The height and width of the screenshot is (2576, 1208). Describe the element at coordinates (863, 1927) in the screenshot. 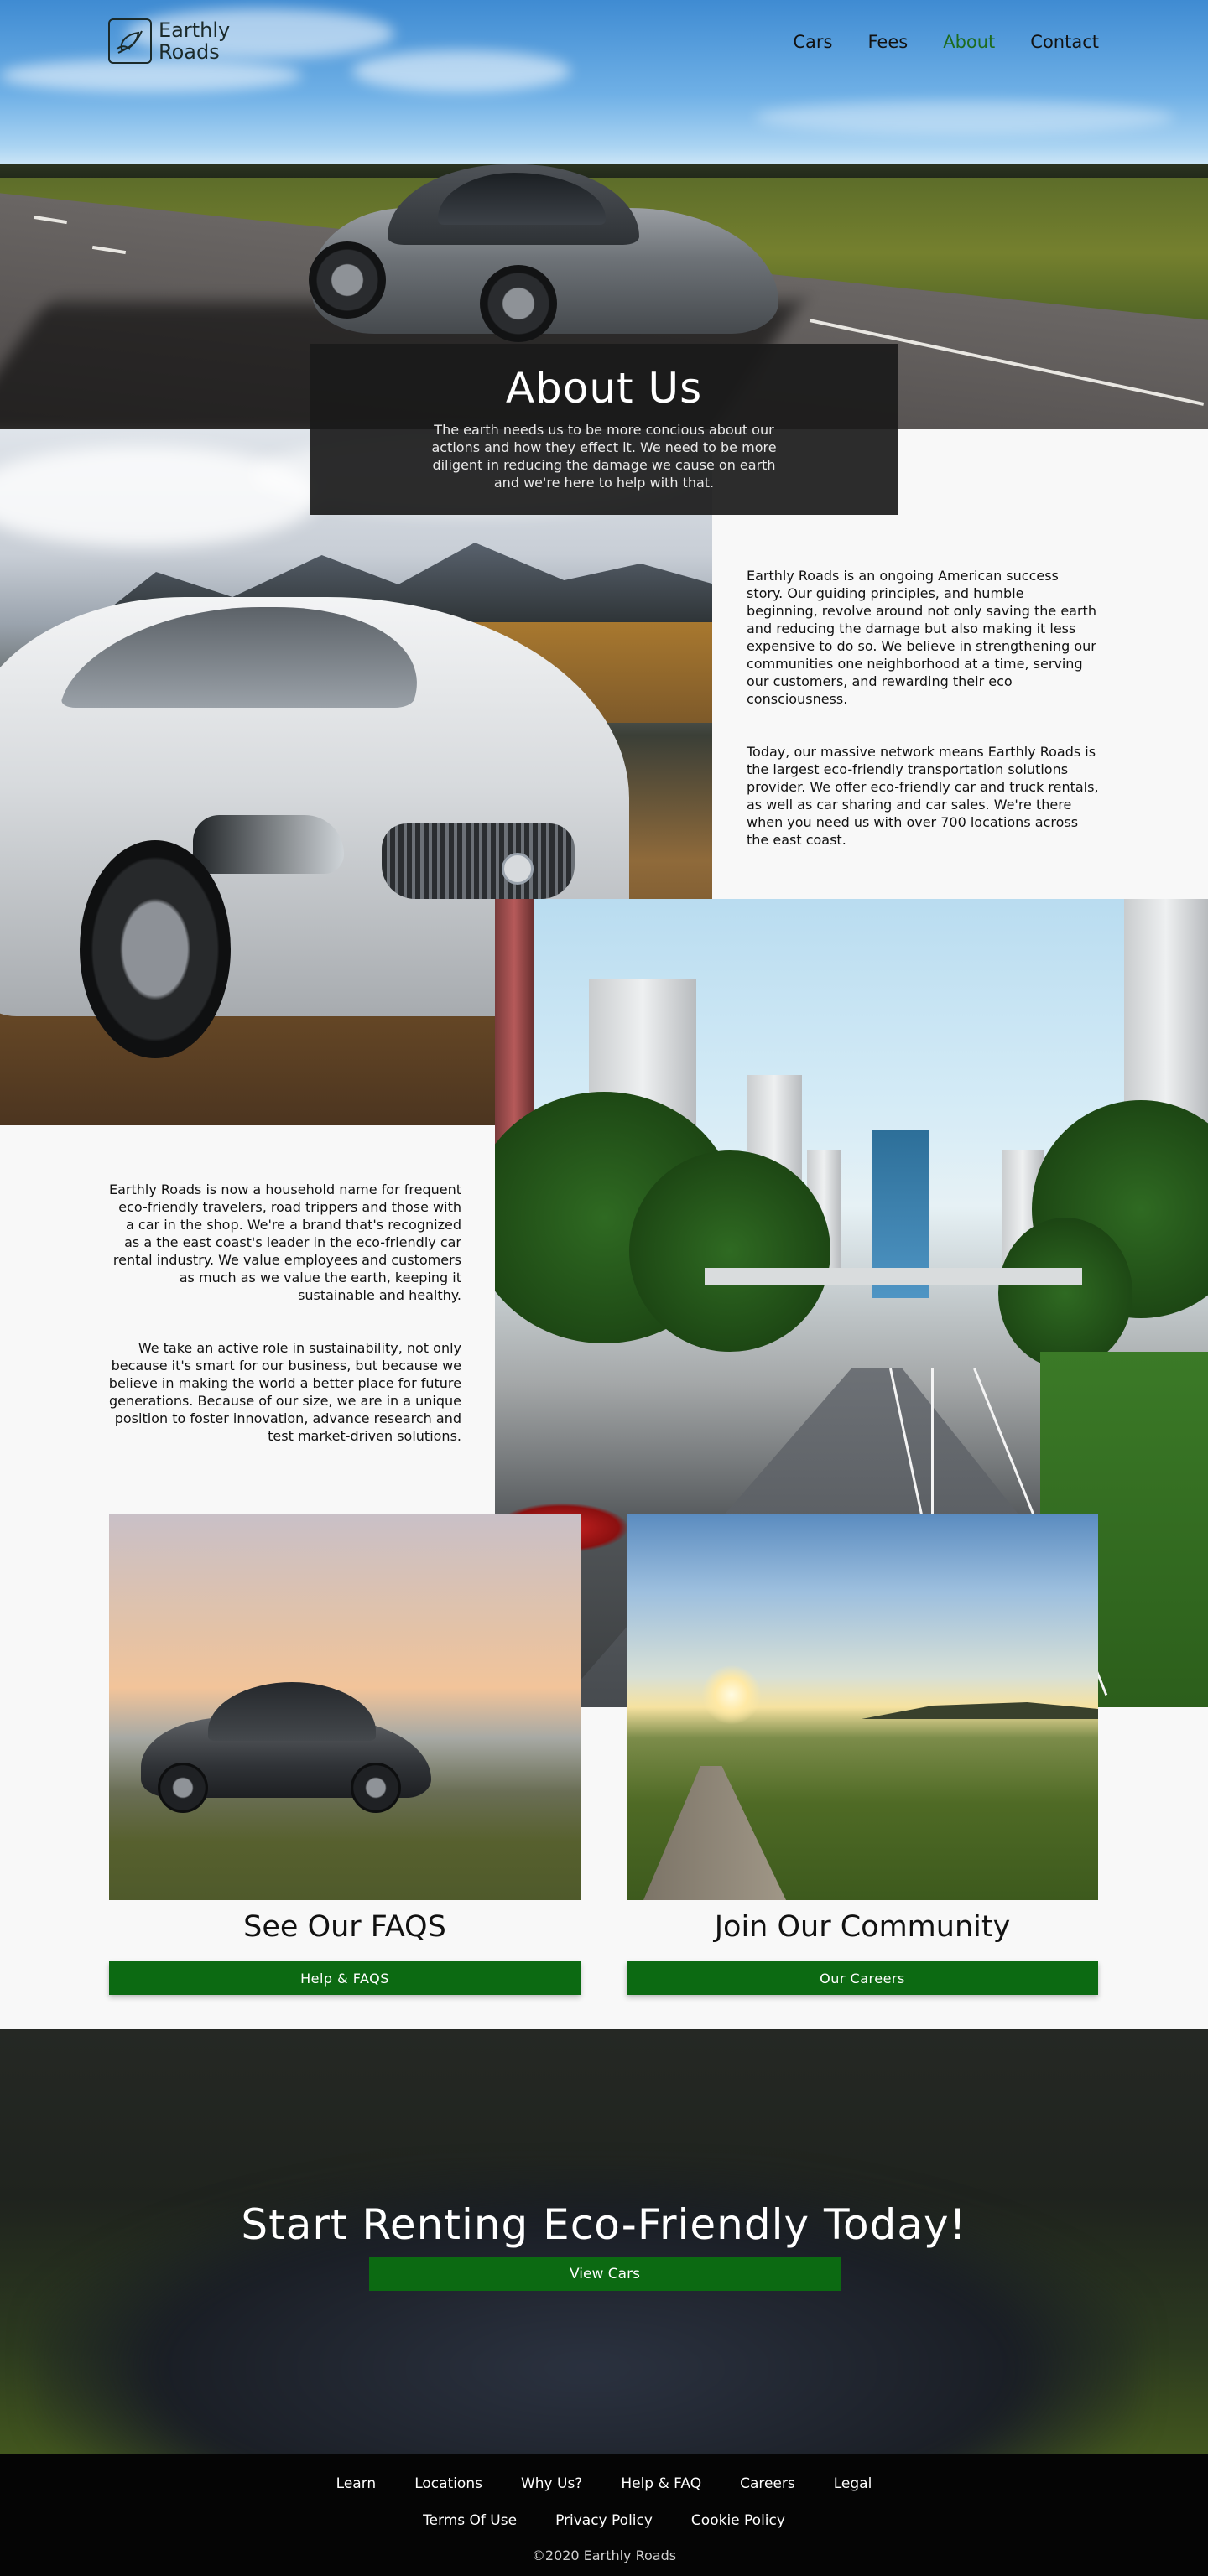

I see `community-card-title: Join Our Community` at that location.